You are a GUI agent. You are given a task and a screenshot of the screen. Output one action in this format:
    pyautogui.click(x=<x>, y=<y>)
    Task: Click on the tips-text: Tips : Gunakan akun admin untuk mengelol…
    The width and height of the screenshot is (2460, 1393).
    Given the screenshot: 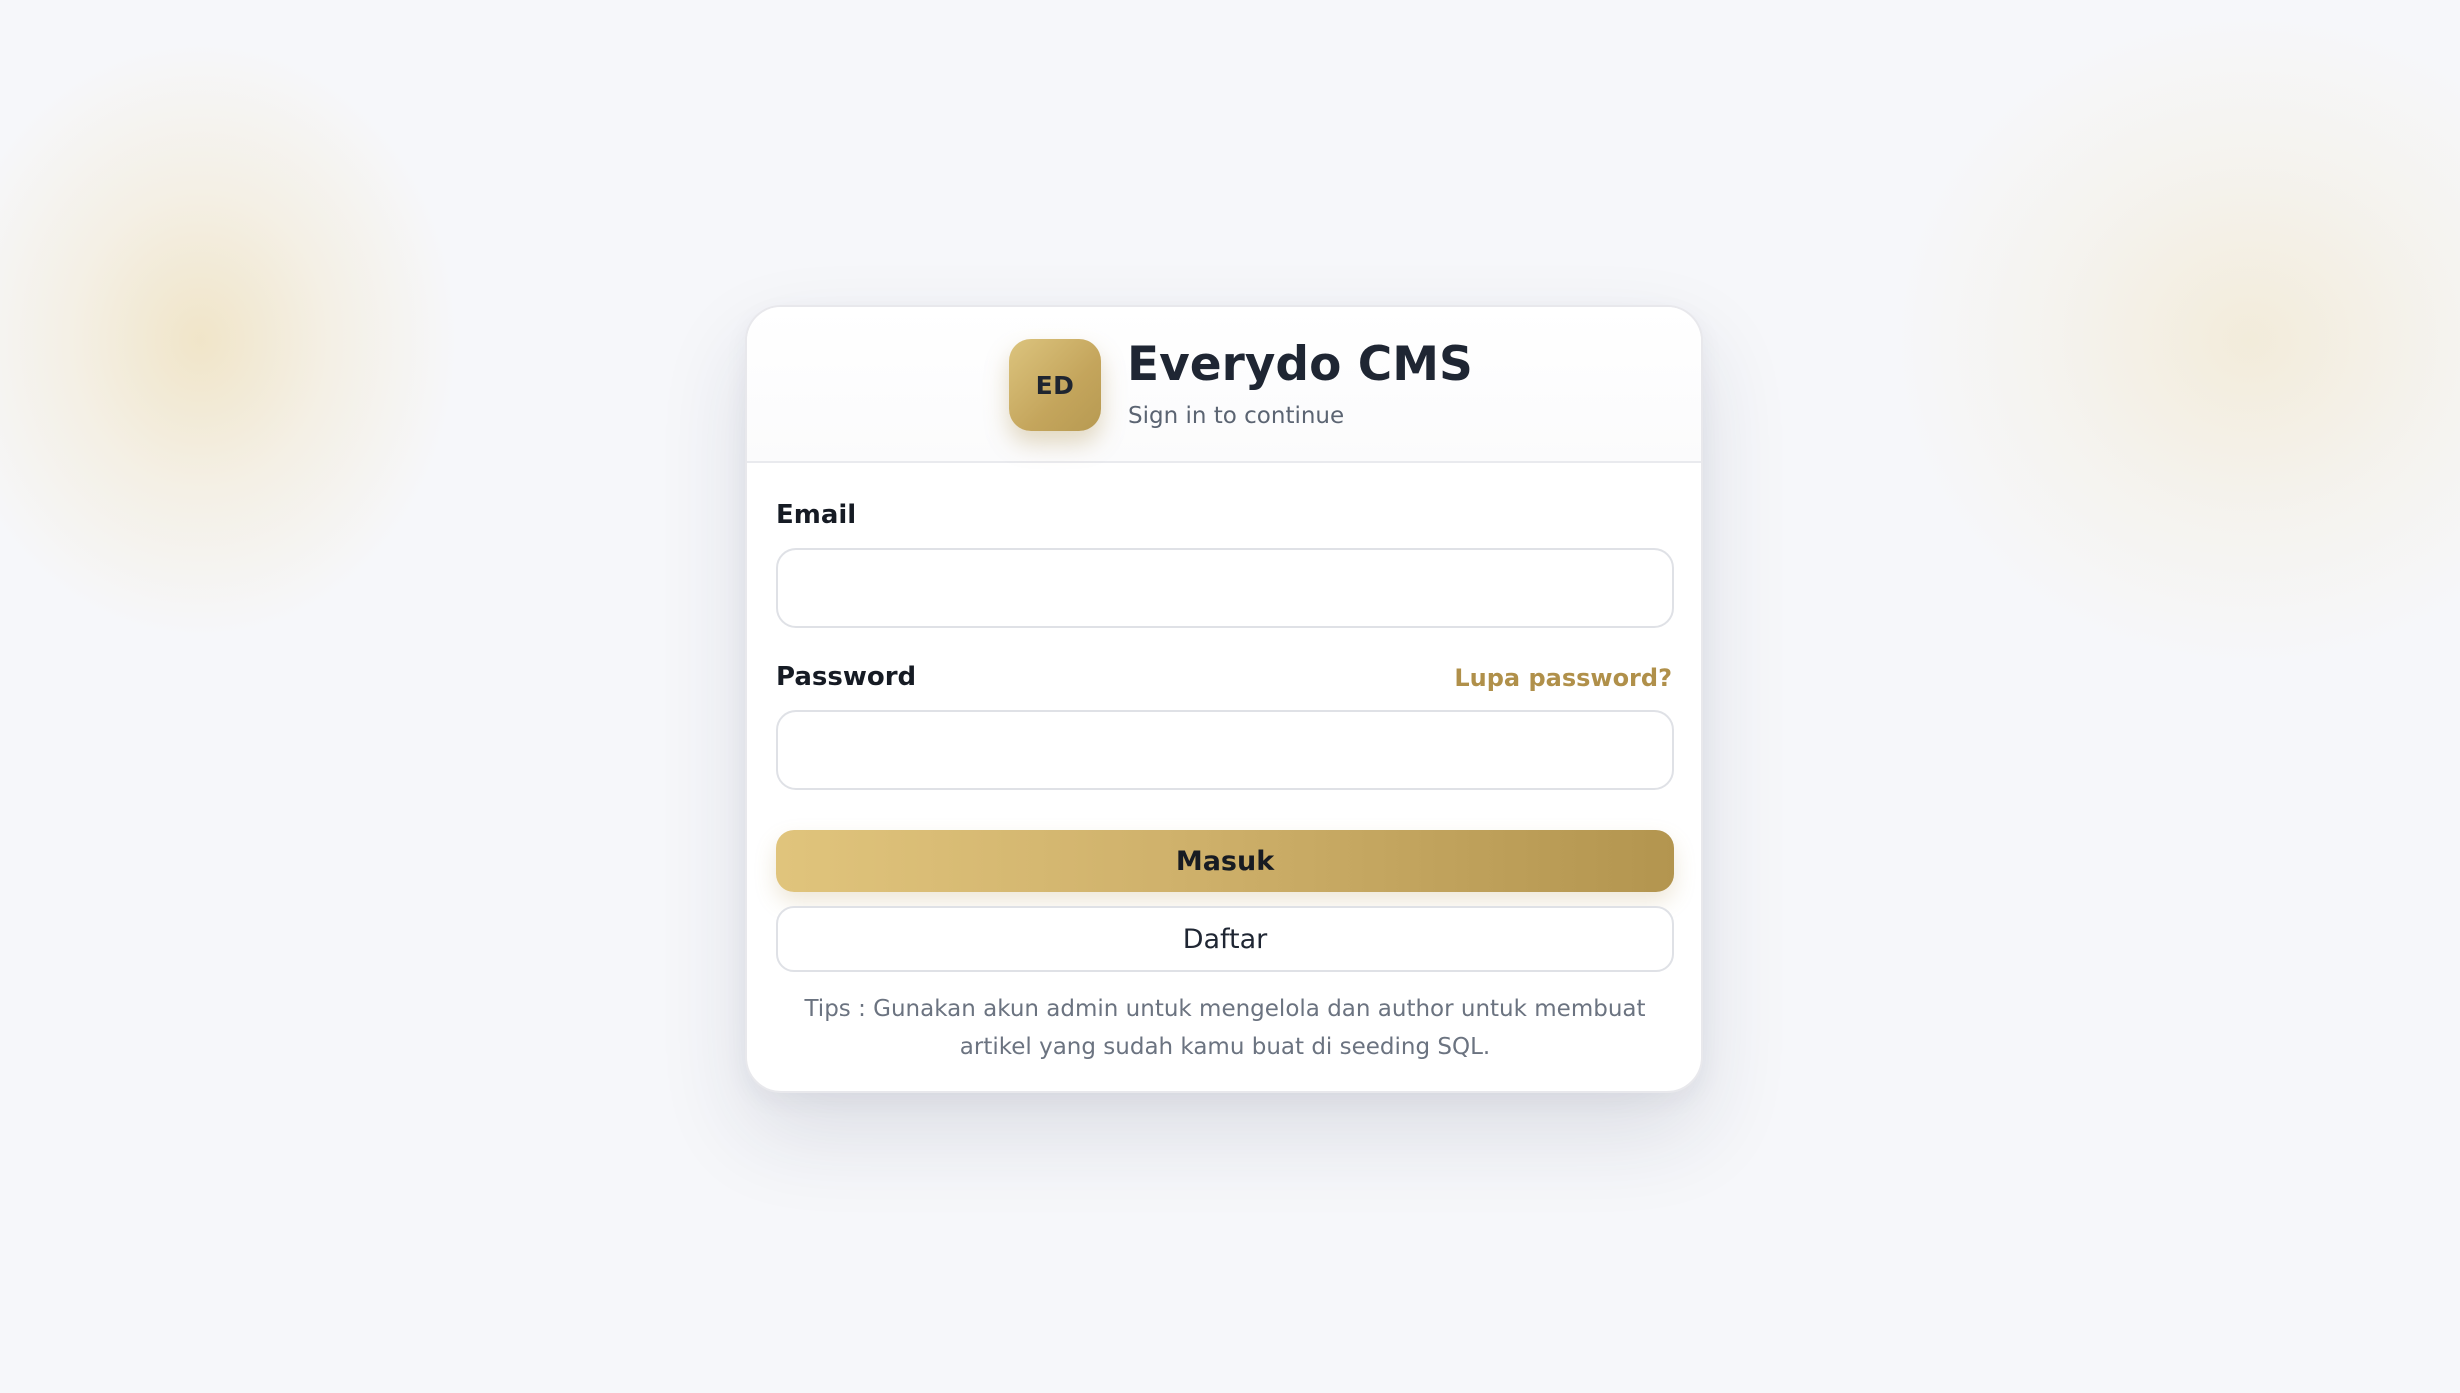 What is the action you would take?
    pyautogui.click(x=1225, y=1028)
    